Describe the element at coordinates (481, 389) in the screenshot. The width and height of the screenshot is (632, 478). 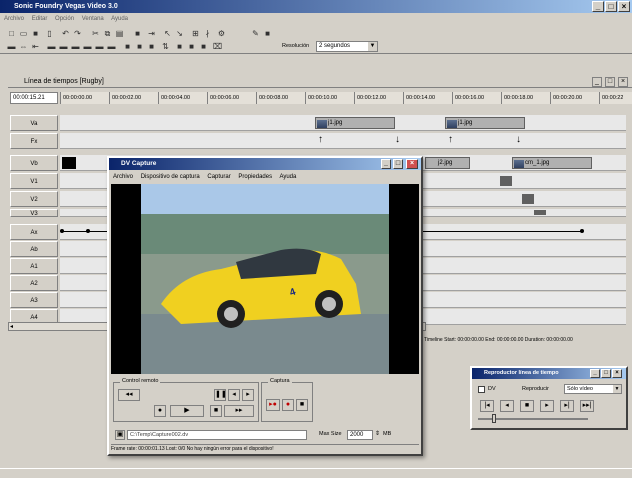
I see `dv-checkbox` at that location.